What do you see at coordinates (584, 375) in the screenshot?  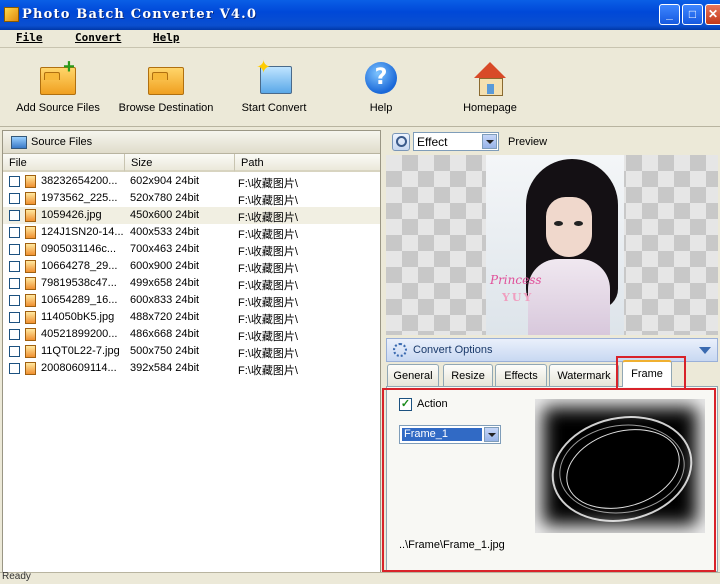 I see `tab-watermark: Watermark` at bounding box center [584, 375].